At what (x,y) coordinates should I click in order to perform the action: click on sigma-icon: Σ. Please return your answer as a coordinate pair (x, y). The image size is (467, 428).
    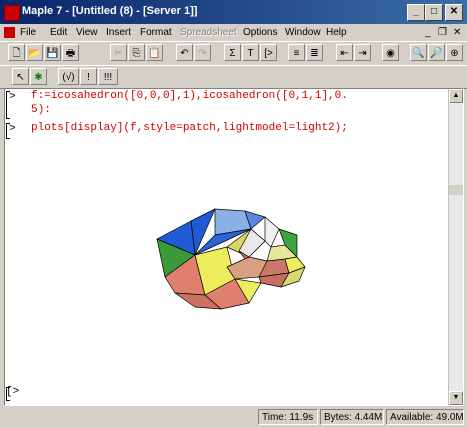
    Looking at the image, I should click on (232, 52).